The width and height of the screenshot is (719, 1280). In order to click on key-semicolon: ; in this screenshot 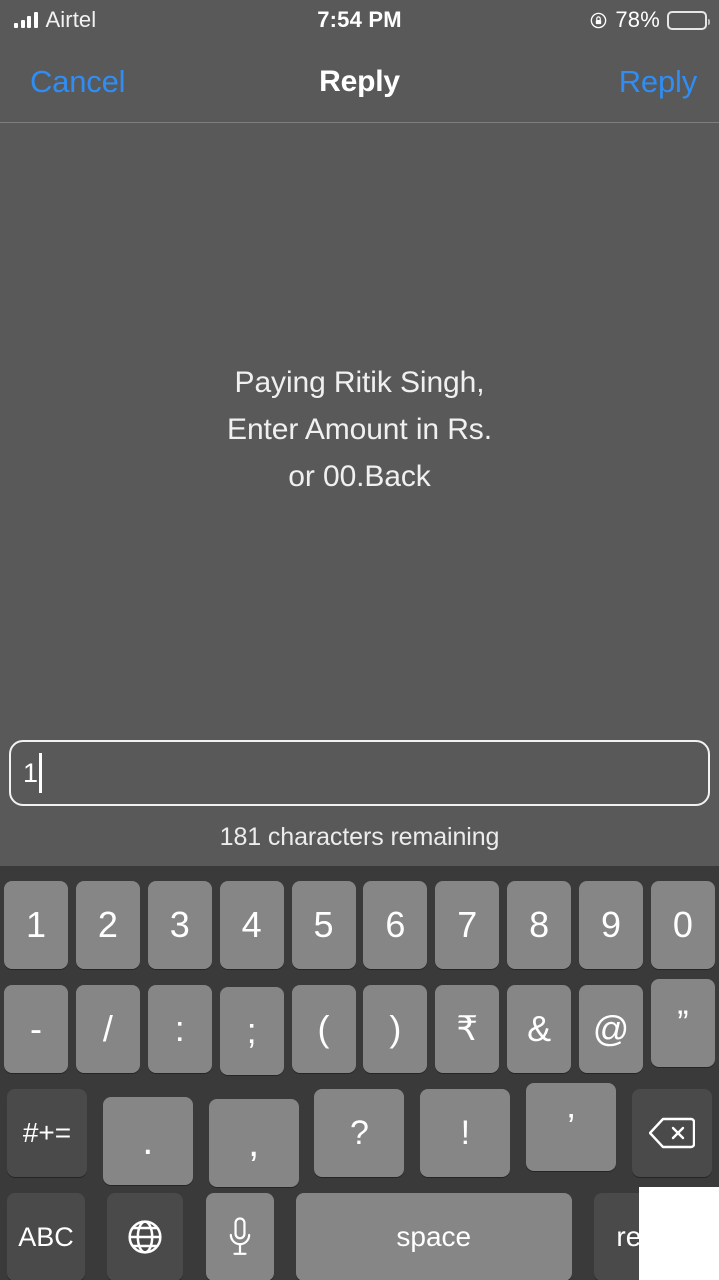, I will do `click(251, 1031)`.